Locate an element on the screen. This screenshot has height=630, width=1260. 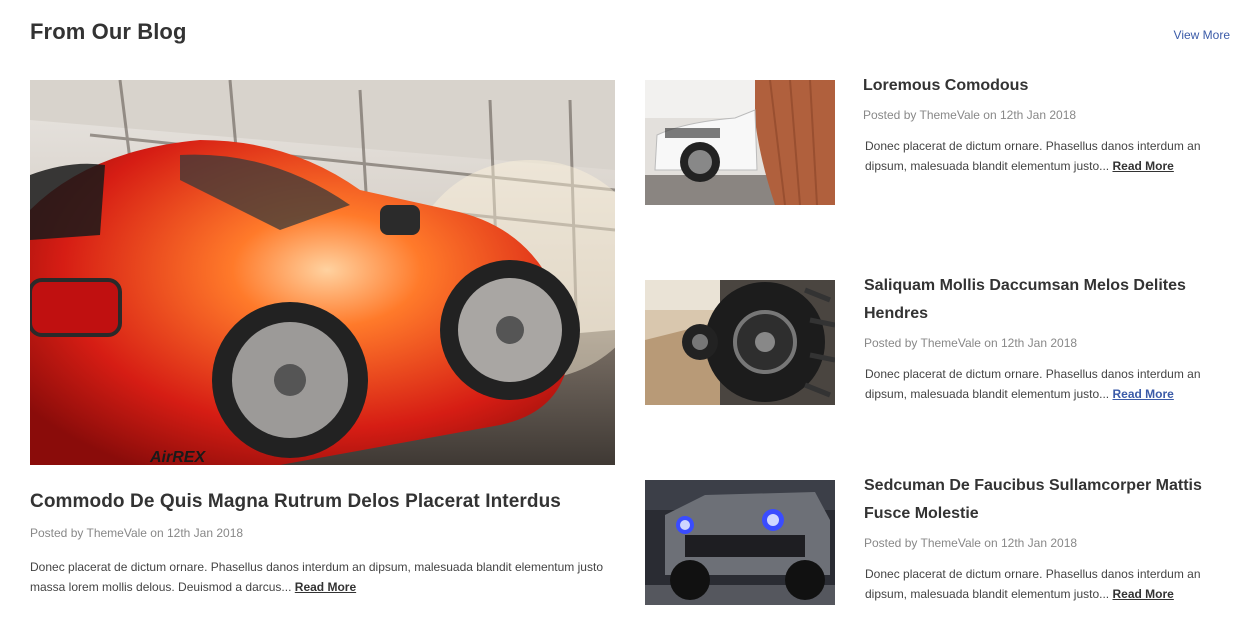
view-more-link: View More is located at coordinates (1202, 35).